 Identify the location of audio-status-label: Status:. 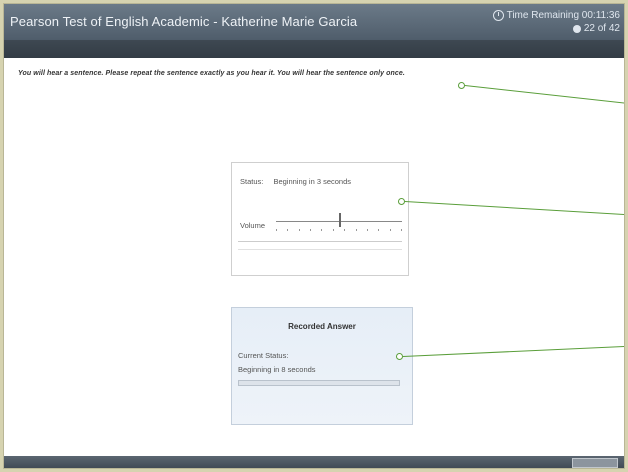
(252, 181).